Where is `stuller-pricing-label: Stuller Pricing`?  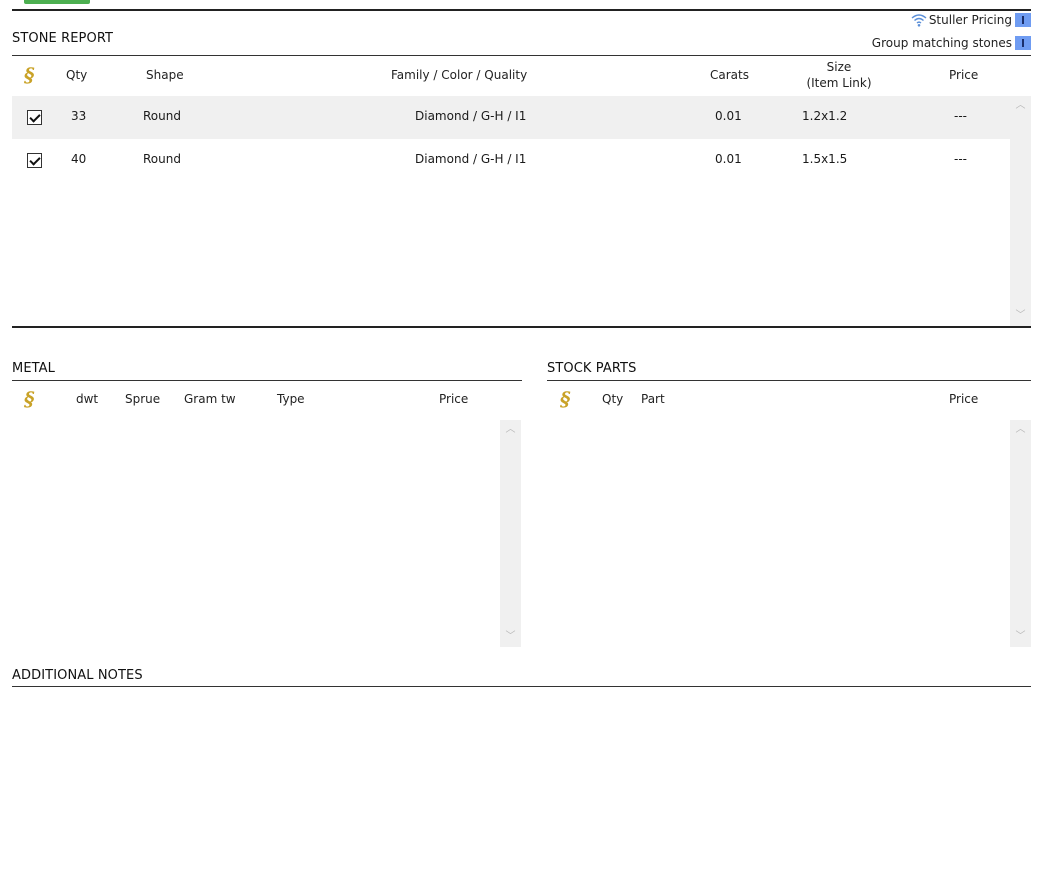
stuller-pricing-label: Stuller Pricing is located at coordinates (970, 20).